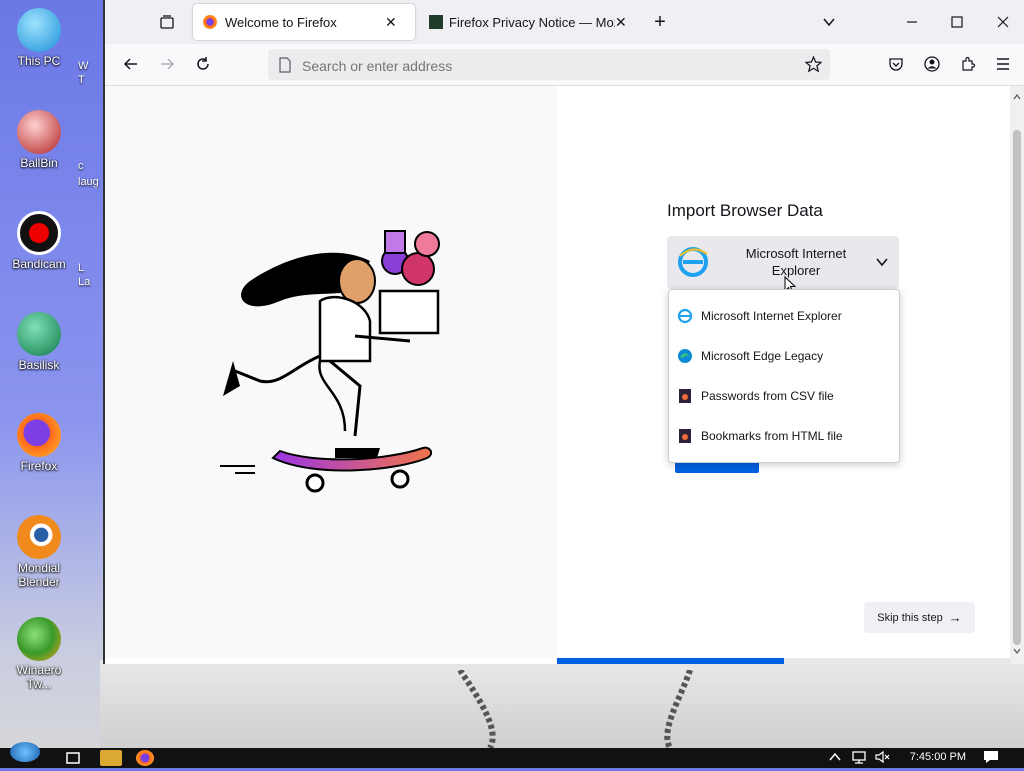 The height and width of the screenshot is (771, 1024). What do you see at coordinates (83, 66) in the screenshot?
I see `desktop-partial-label: W` at bounding box center [83, 66].